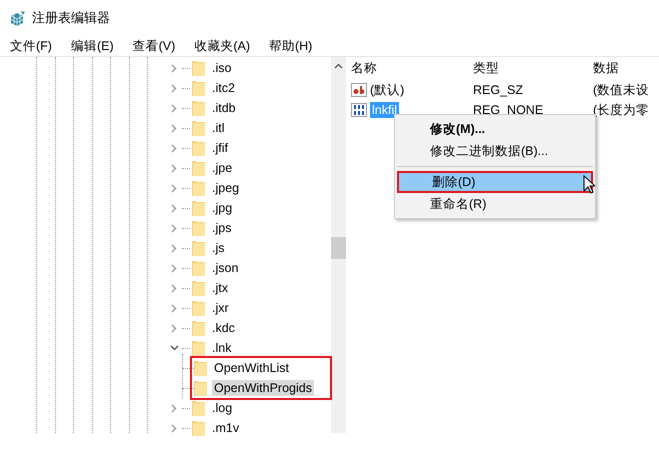 This screenshot has width=659, height=456. I want to click on value-data: (数值未设, so click(621, 90).